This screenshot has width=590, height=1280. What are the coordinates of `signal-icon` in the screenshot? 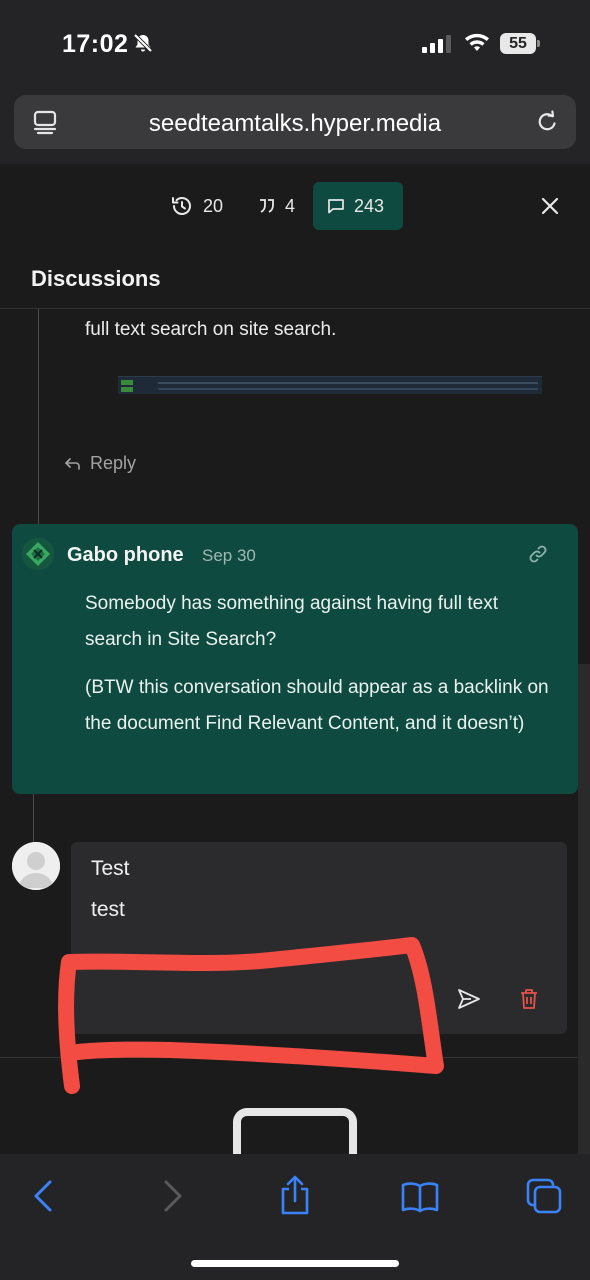 It's located at (436, 44).